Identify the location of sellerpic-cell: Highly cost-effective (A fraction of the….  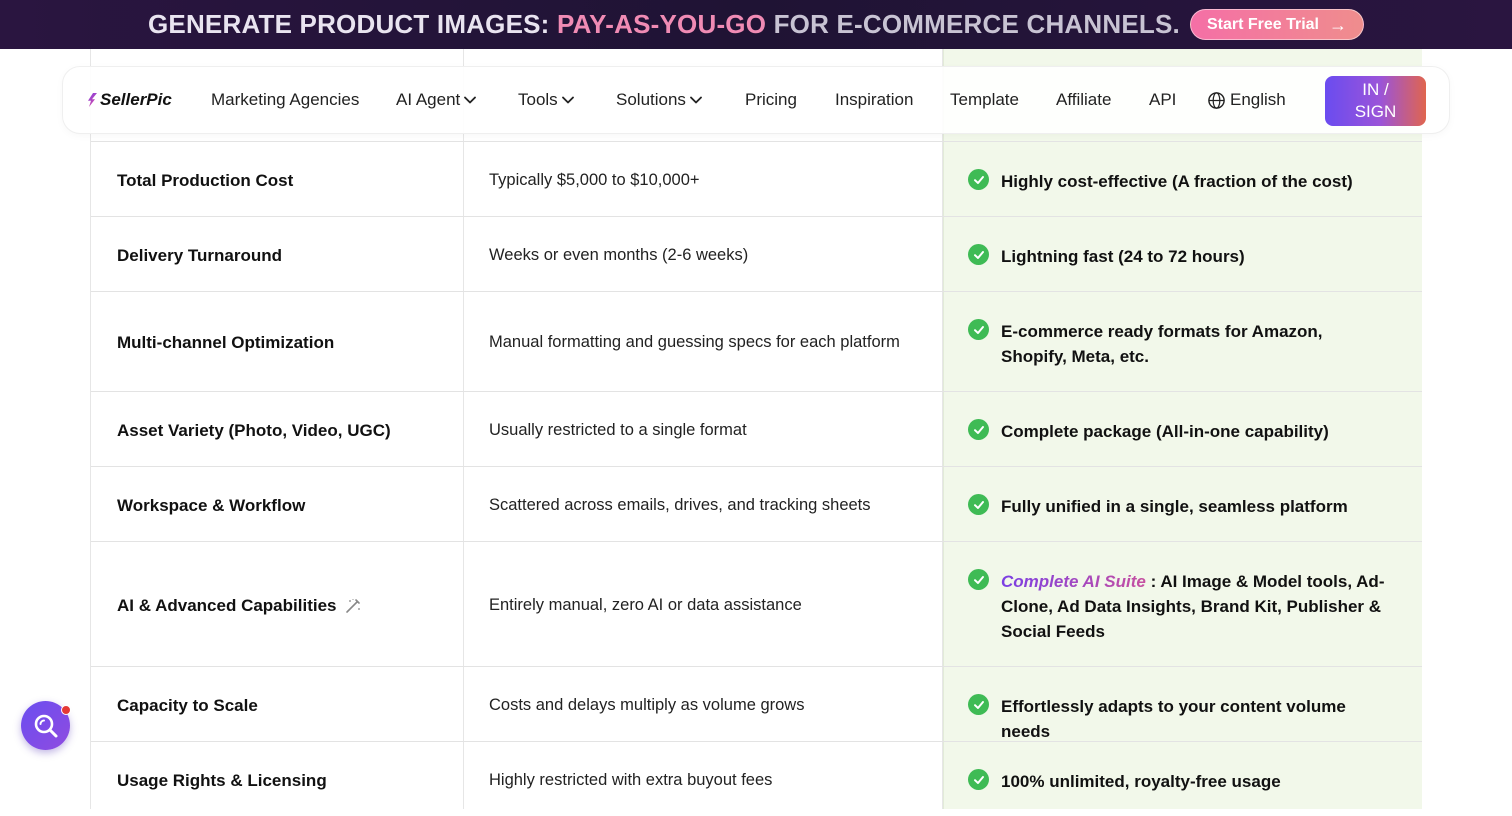
(1178, 181).